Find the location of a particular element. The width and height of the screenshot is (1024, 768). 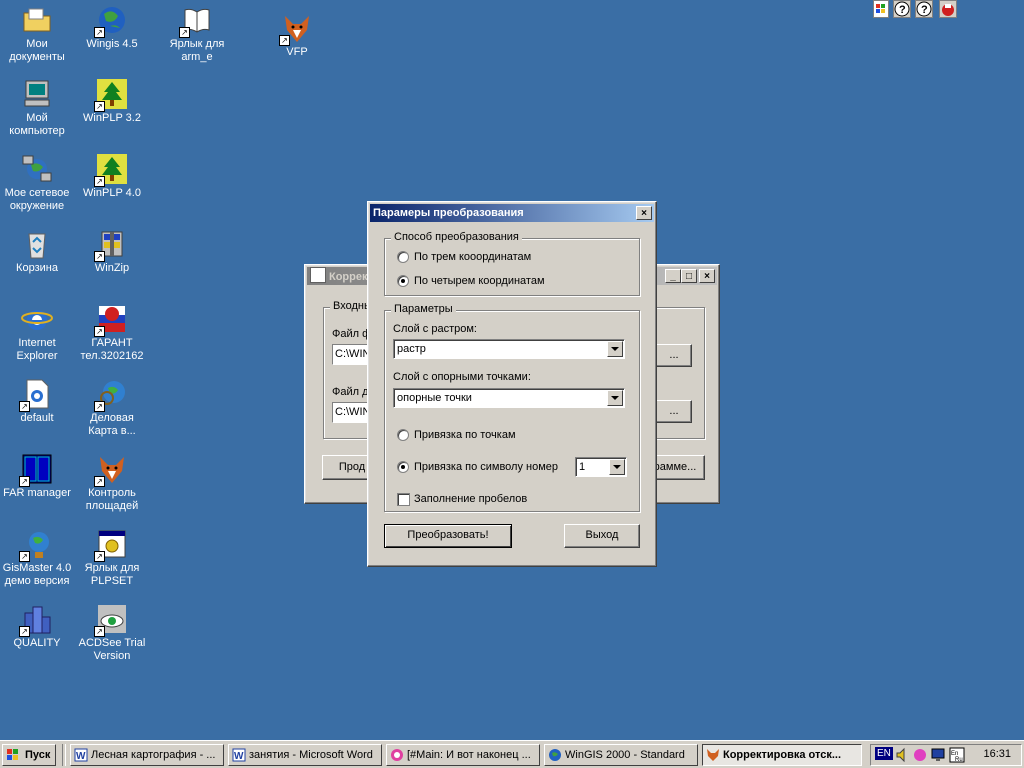

radio-four-coords-label: По четырем координатам is located at coordinates (479, 281).